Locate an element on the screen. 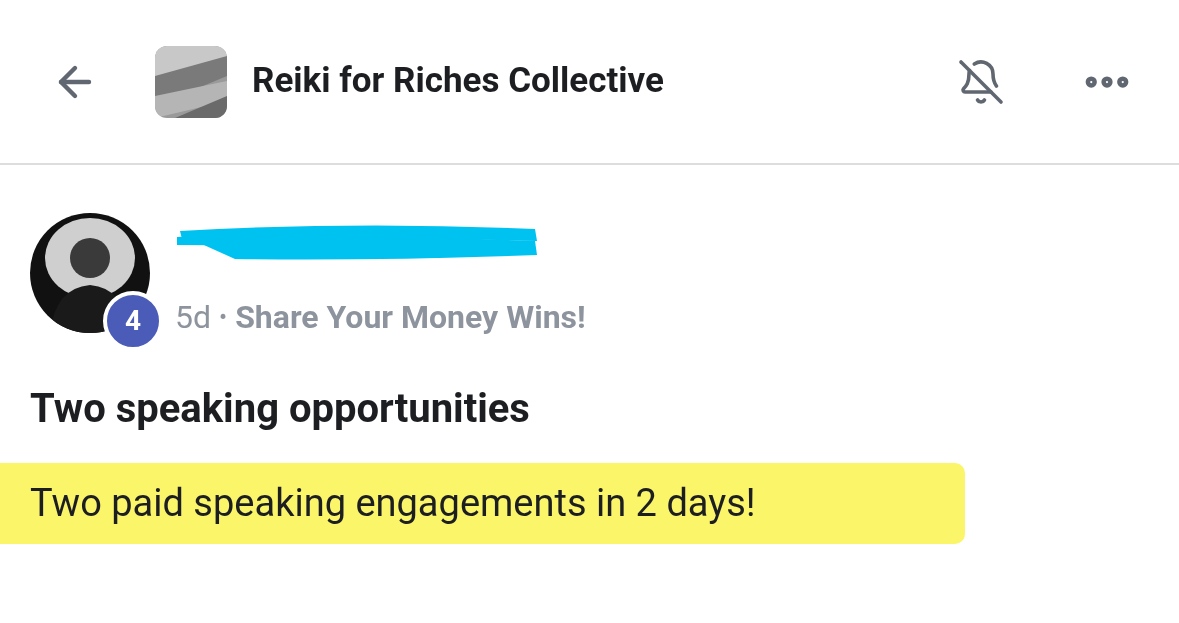 The image size is (1179, 623). post-body: Two paid speaking engagements in 2 days! is located at coordinates (482, 503).